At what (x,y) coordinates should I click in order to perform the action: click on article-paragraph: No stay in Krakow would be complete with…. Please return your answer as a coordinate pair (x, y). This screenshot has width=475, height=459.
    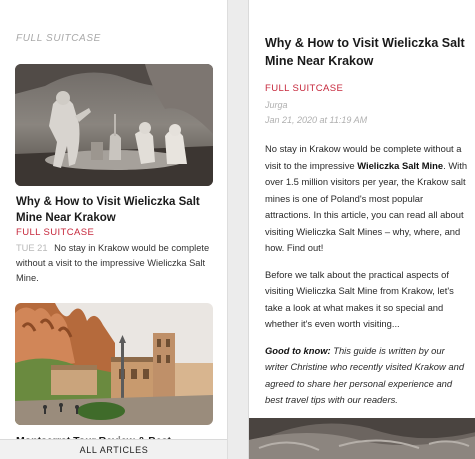
    Looking at the image, I should click on (366, 198).